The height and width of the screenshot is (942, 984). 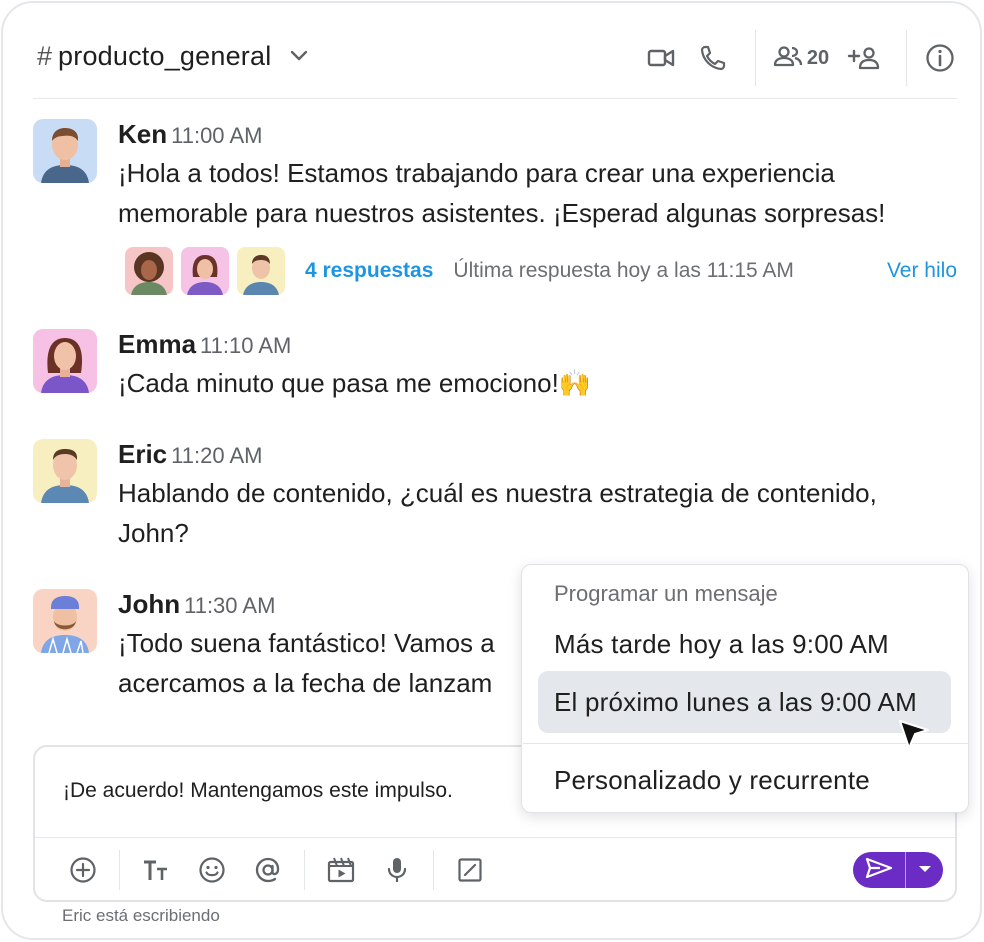 What do you see at coordinates (623, 270) in the screenshot?
I see `last-reply-text: Última respuesta hoy a las 11:15 AM` at bounding box center [623, 270].